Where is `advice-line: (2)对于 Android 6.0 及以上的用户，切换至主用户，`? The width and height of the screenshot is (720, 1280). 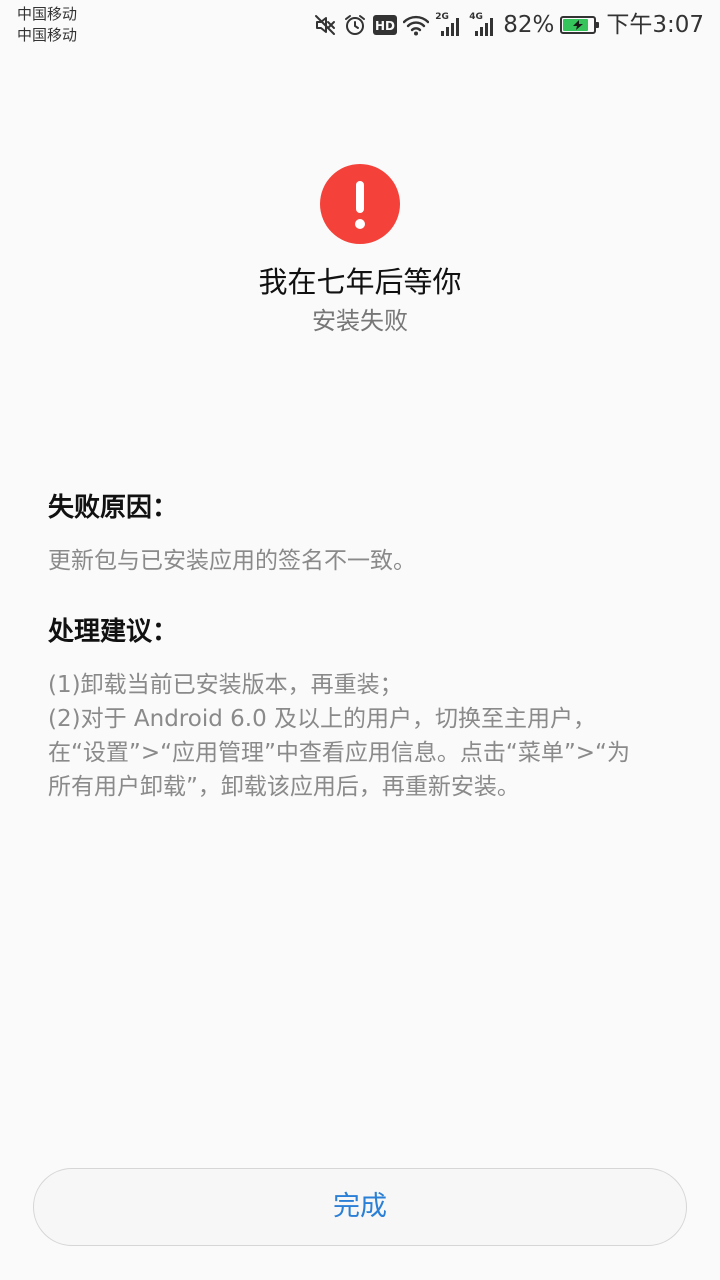 advice-line: (2)对于 Android 6.0 及以上的用户，切换至主用户， is located at coordinates (322, 719).